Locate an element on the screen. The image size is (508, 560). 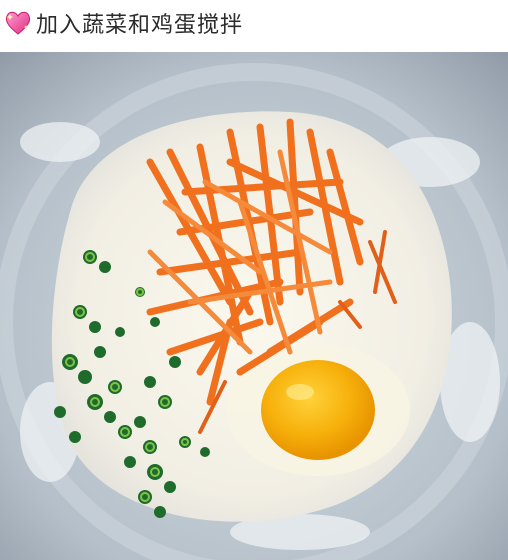
caption-bar: 加入蔬菜和鸡蛋搅拌 is located at coordinates (254, 23).